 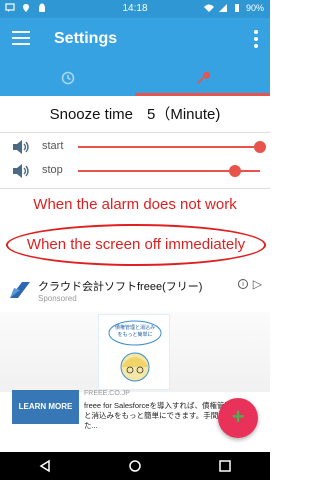 I want to click on stop-volume-row: stop, so click(x=135, y=171).